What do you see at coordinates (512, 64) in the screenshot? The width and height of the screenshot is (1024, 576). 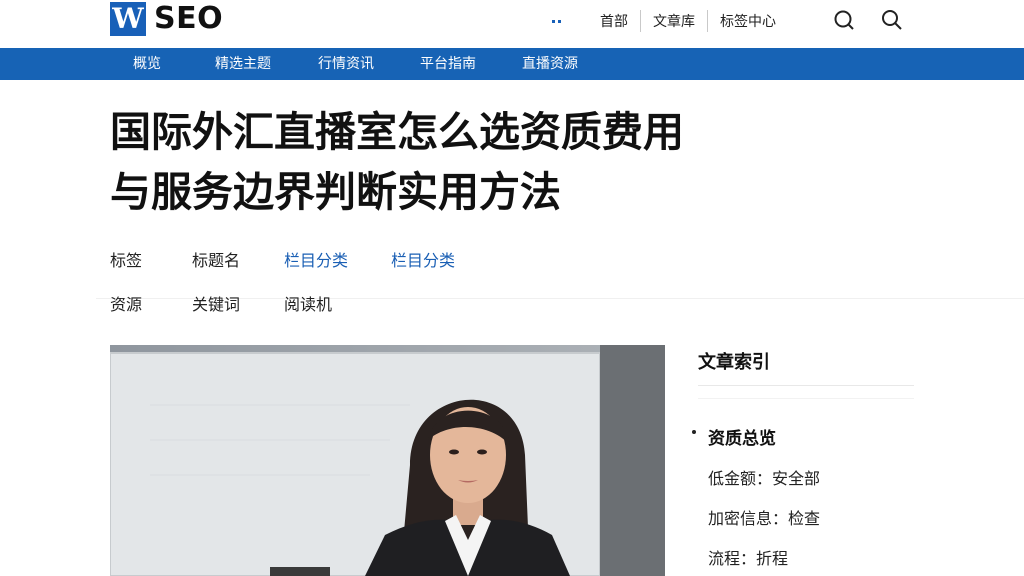 I see `main-nav: 概览 精选主题 行情资讯 平台指南 直播资源` at bounding box center [512, 64].